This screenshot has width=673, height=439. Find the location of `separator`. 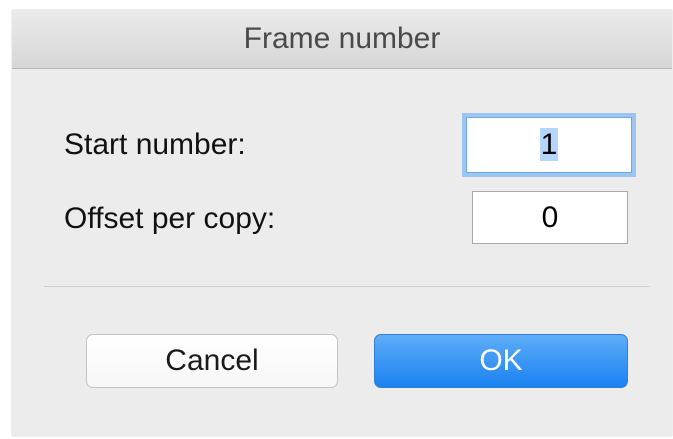

separator is located at coordinates (347, 286).